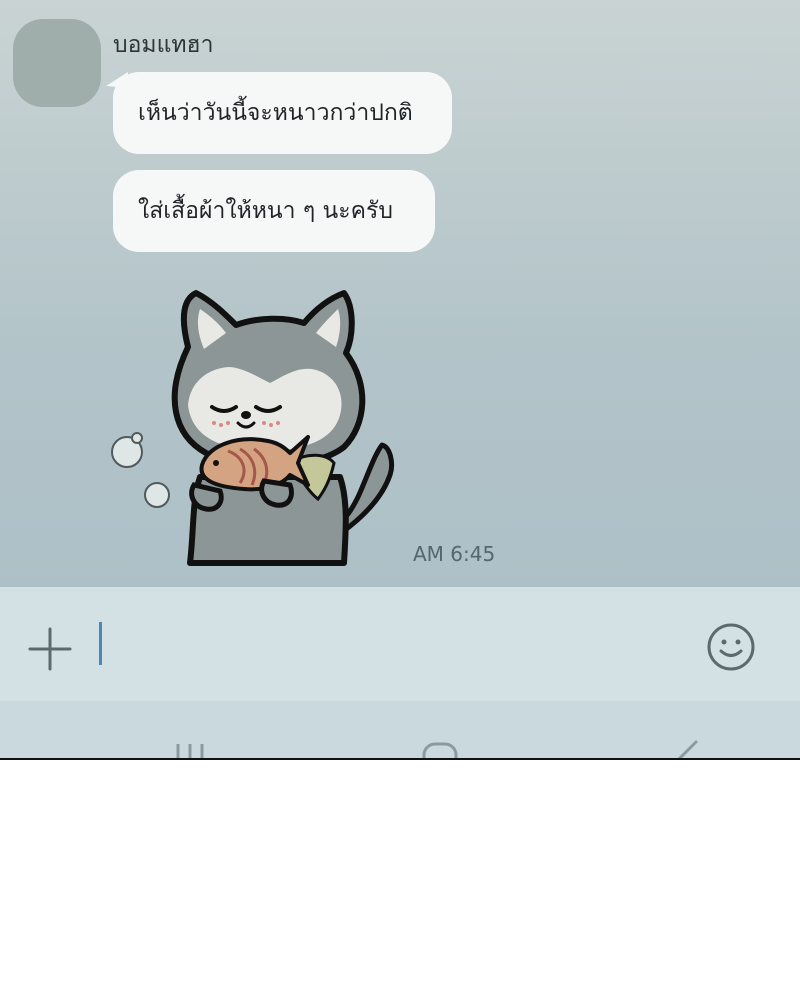  What do you see at coordinates (688, 750) in the screenshot?
I see `back-icon` at bounding box center [688, 750].